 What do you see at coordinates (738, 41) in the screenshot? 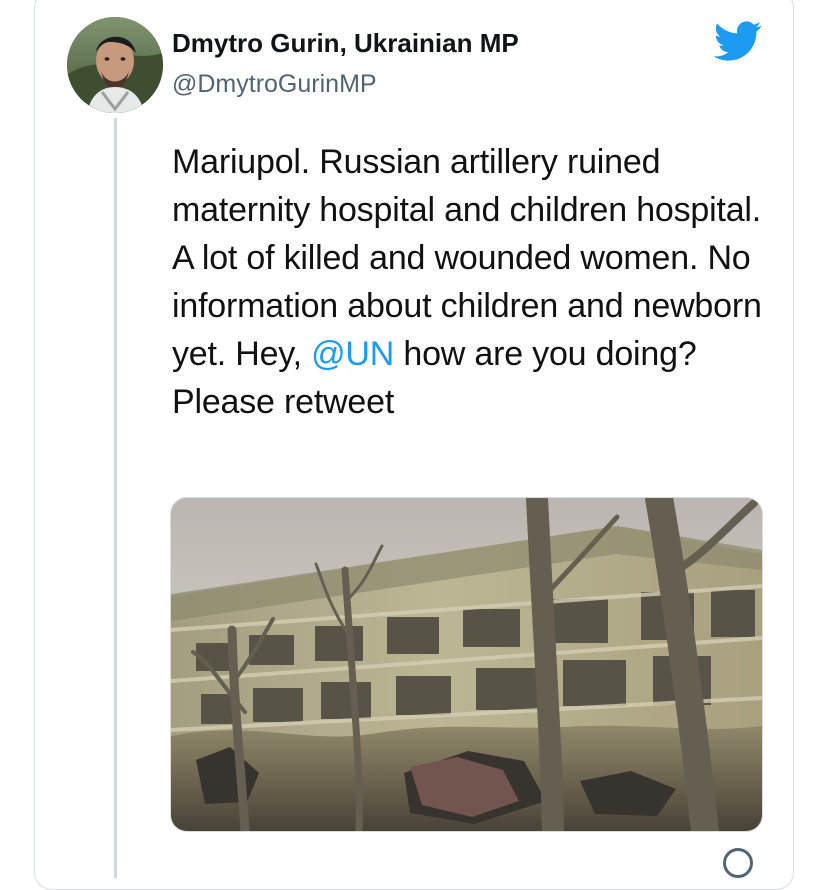
I see `twitter-bird-icon` at bounding box center [738, 41].